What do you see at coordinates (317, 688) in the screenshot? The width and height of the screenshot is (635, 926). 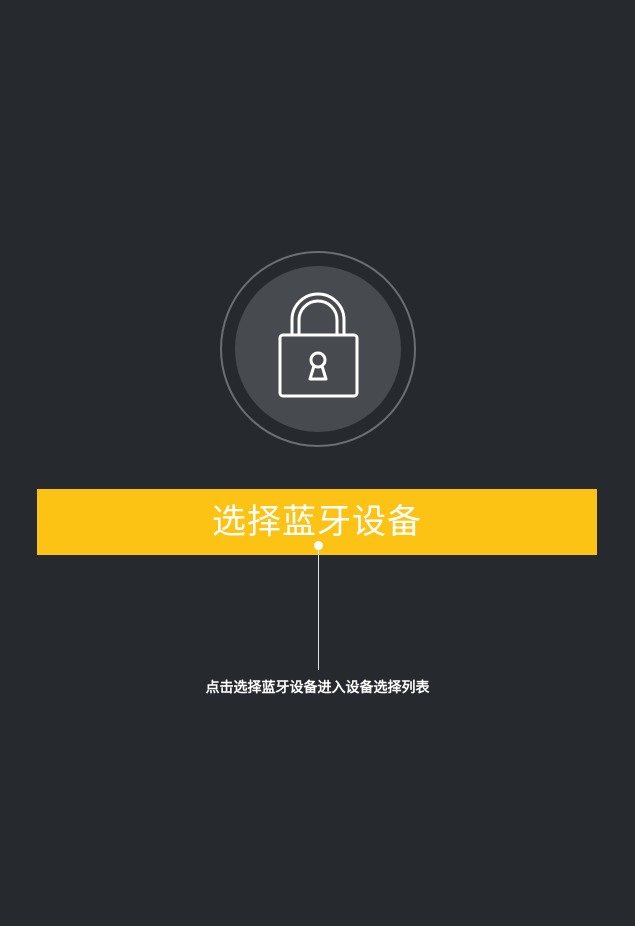 I see `hint-text: 点击选择蓝牙设备进入设备选择列表` at bounding box center [317, 688].